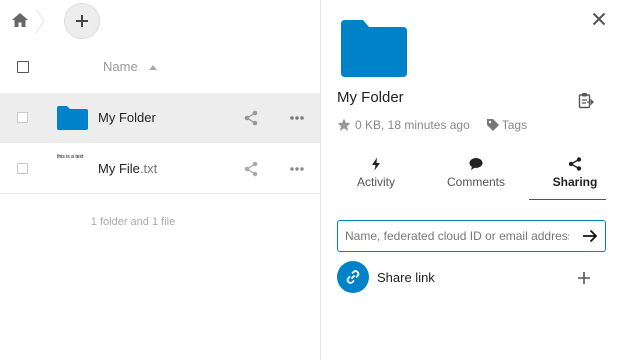  Describe the element at coordinates (376, 178) in the screenshot. I see `tab-activity: Activity` at that location.